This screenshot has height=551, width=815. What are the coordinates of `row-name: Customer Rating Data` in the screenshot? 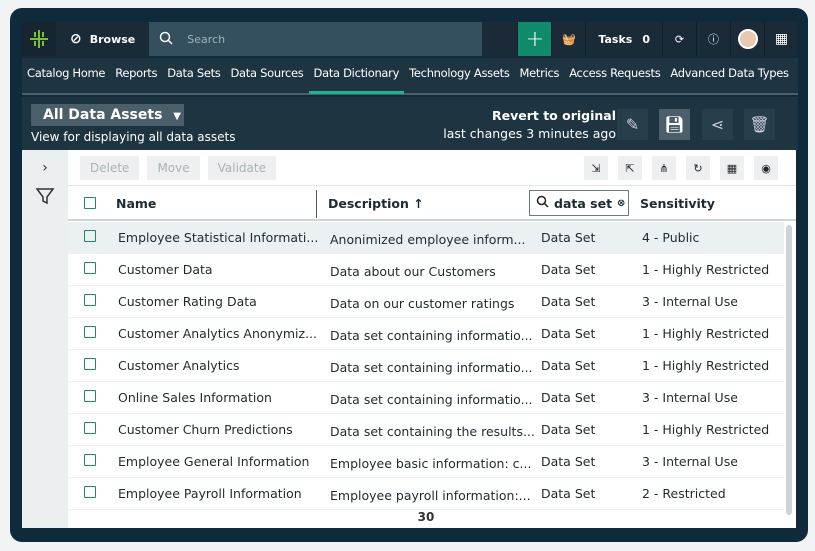 It's located at (187, 301).